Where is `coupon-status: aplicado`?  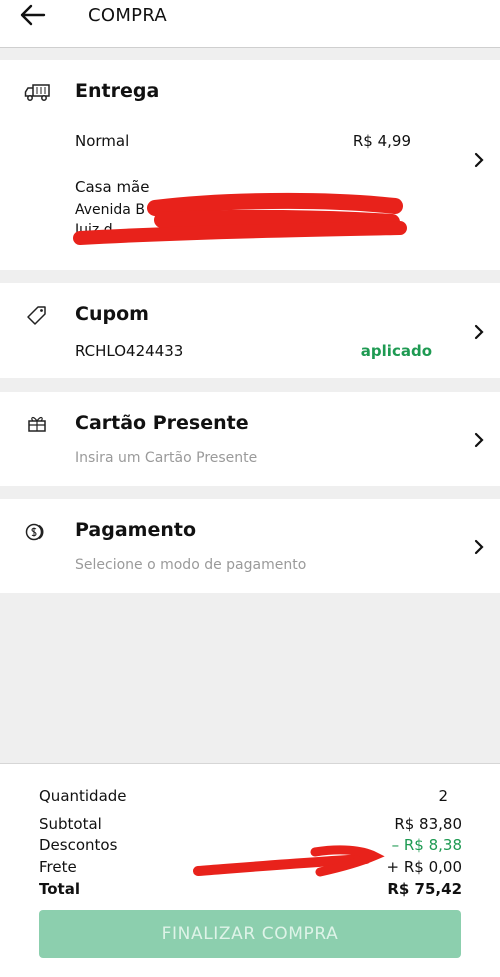
coupon-status: aplicado is located at coordinates (396, 351).